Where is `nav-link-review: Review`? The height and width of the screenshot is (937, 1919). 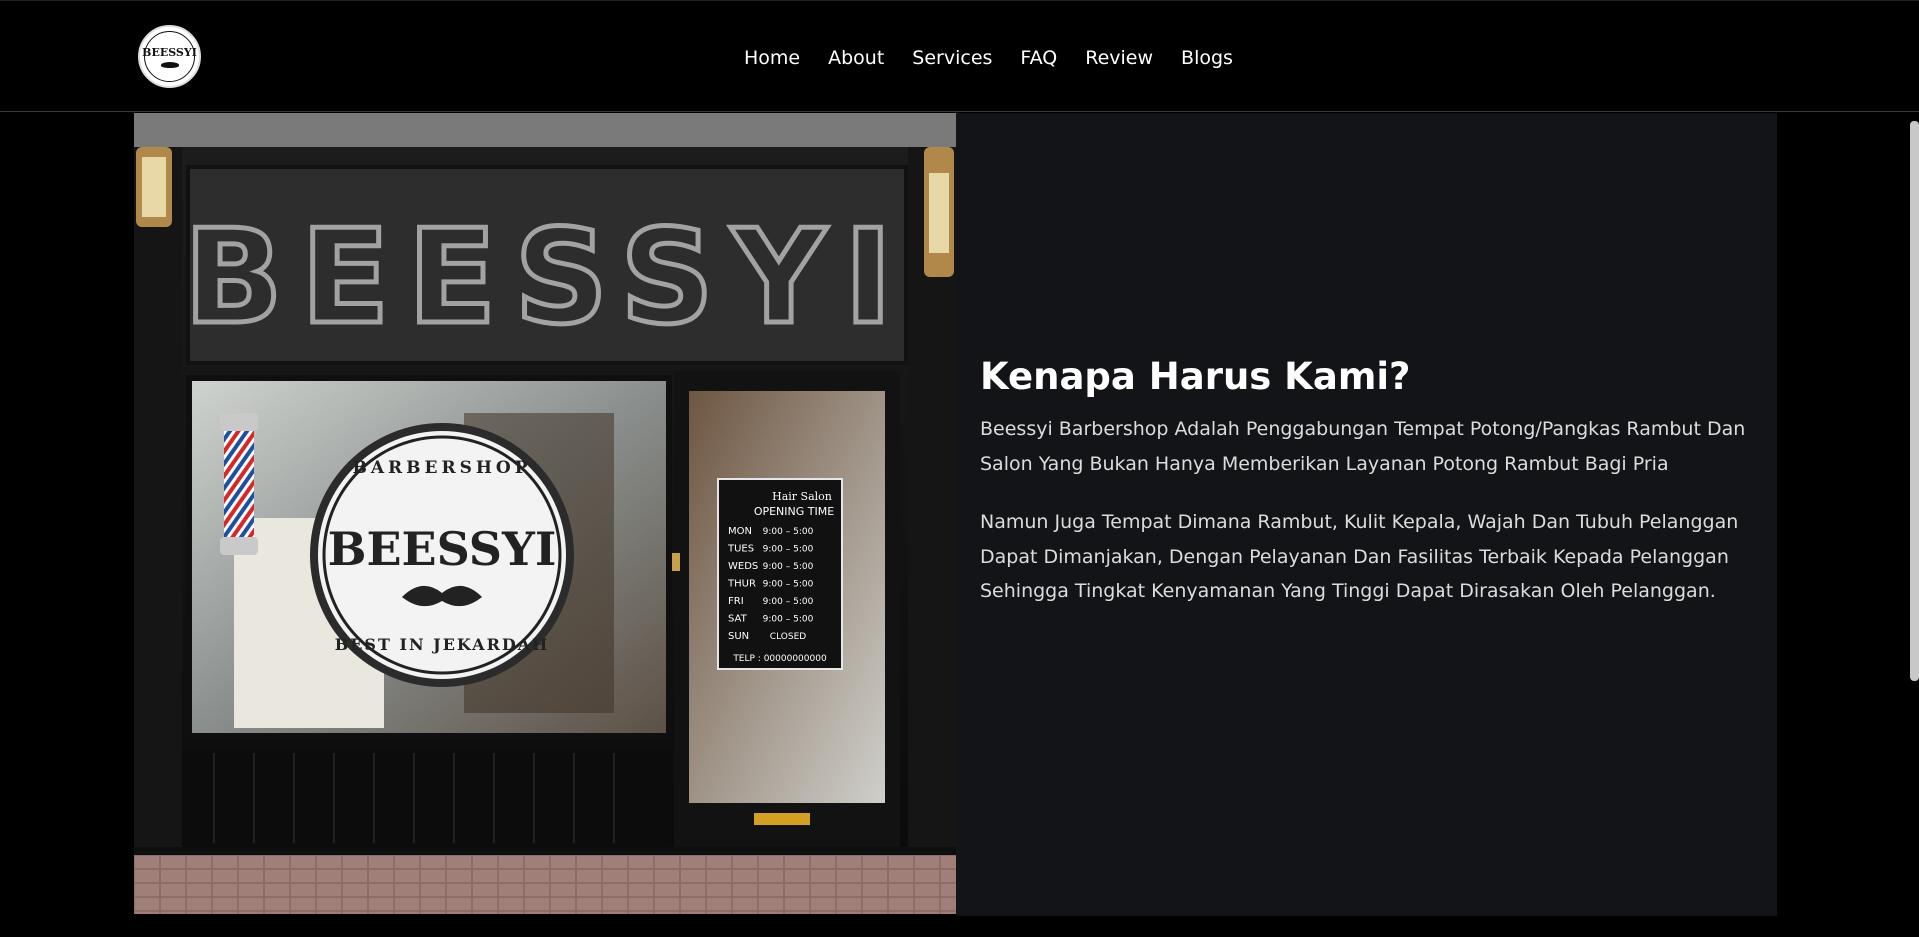 nav-link-review: Review is located at coordinates (1119, 58).